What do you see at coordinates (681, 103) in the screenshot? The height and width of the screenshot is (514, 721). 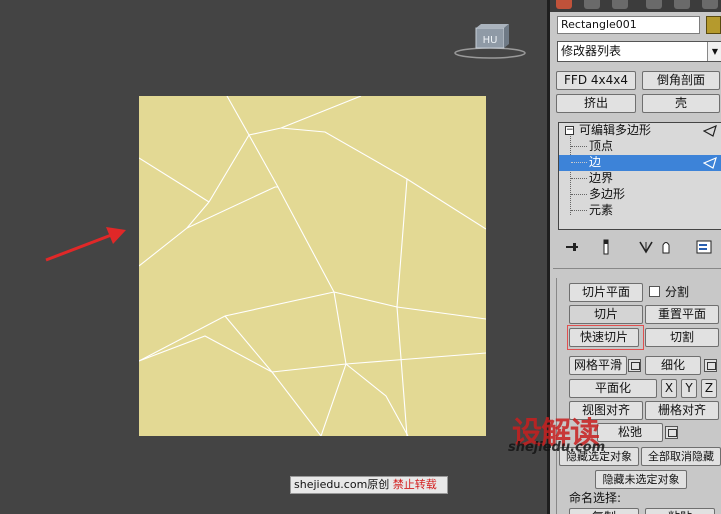 I see `shell-button: 壳` at bounding box center [681, 103].